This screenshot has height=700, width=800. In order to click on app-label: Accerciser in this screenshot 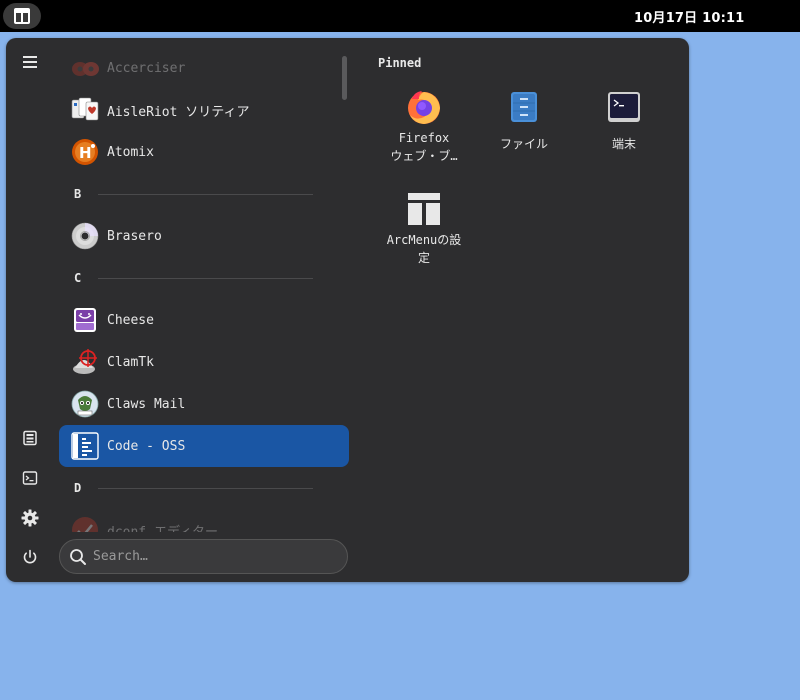, I will do `click(146, 68)`.